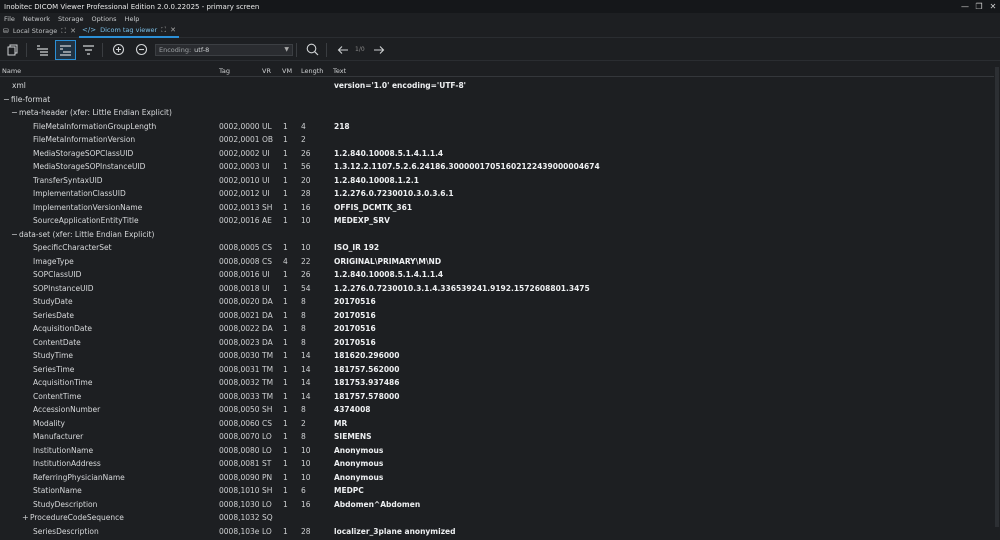 The height and width of the screenshot is (540, 1000). Describe the element at coordinates (500, 343) in the screenshot. I see `table-row: ContentDate 0008,0023 DA 1 8 20170516` at that location.